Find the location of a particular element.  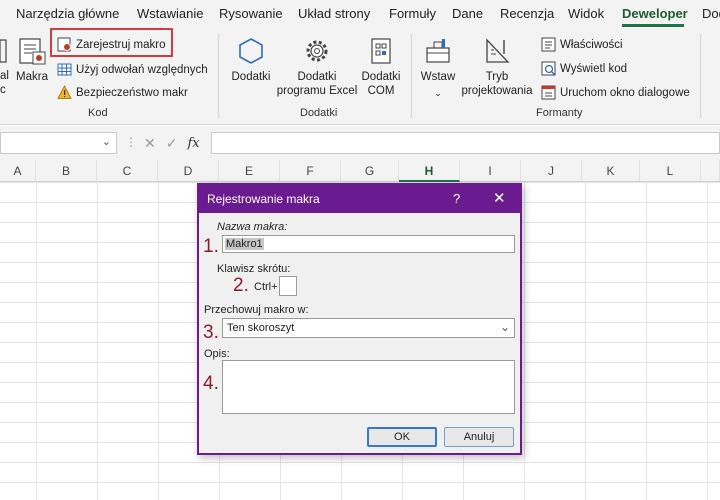

excel-addins-button: Dodatki programu Excel is located at coordinates (317, 67).